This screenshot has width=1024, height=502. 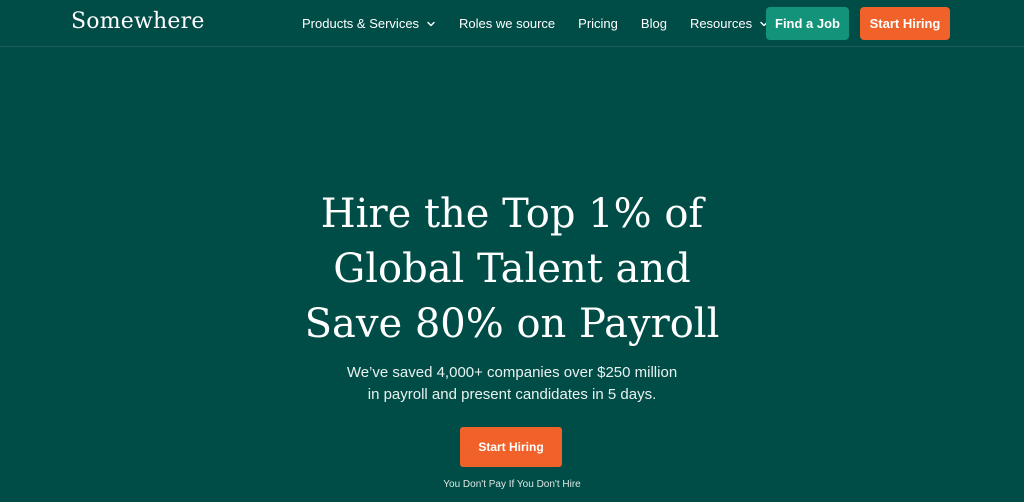 What do you see at coordinates (807, 23) in the screenshot?
I see `find-a-job-button: Find a Job` at bounding box center [807, 23].